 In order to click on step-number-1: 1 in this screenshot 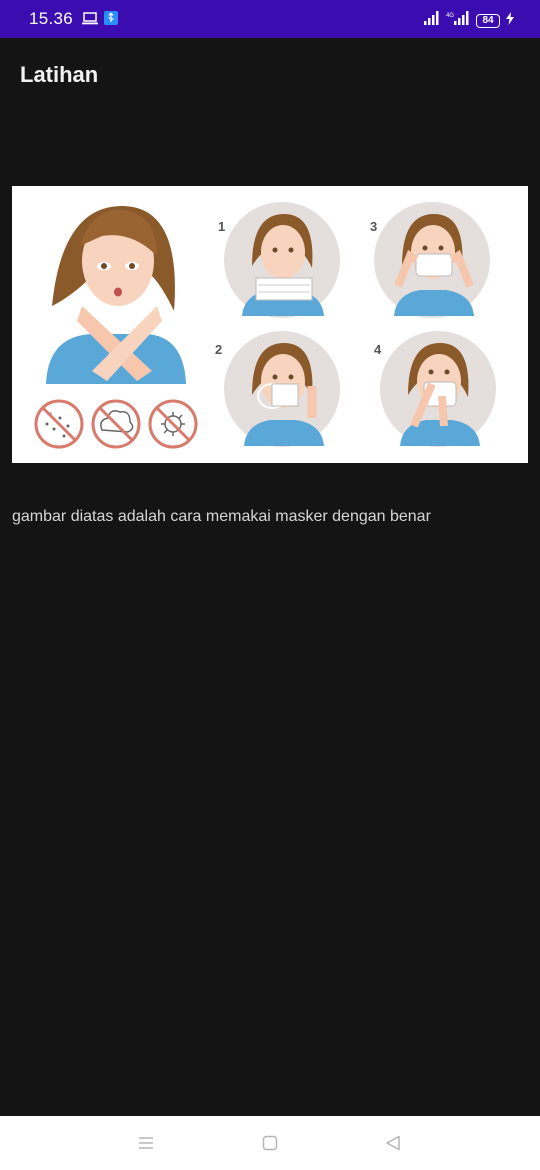, I will do `click(221, 226)`.